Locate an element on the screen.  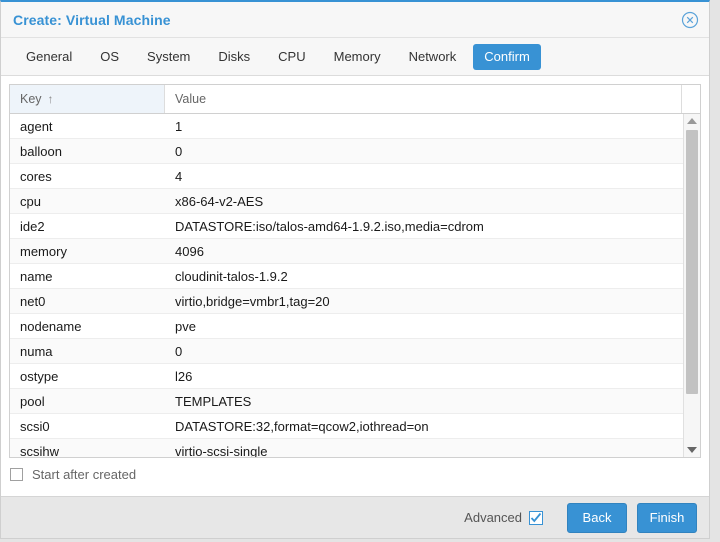
back-button: Back is located at coordinates (597, 517).